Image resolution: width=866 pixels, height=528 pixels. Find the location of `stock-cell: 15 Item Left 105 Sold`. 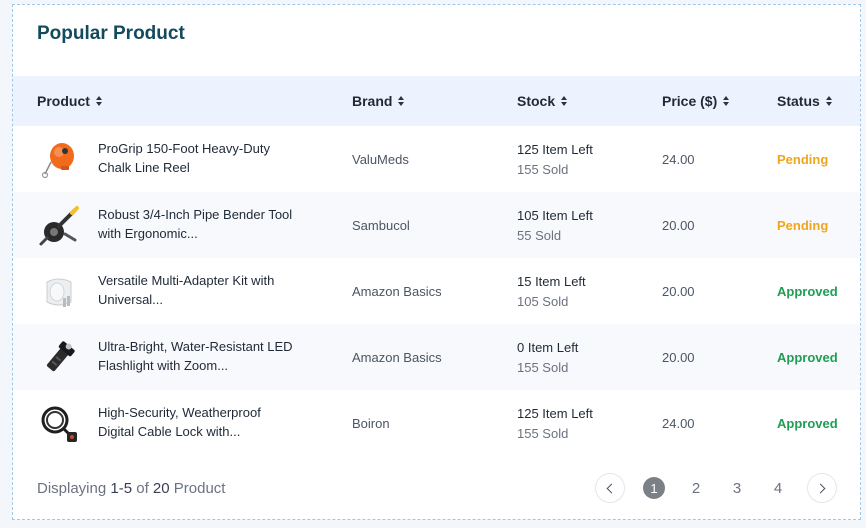

stock-cell: 15 Item Left 105 Sold is located at coordinates (551, 292).